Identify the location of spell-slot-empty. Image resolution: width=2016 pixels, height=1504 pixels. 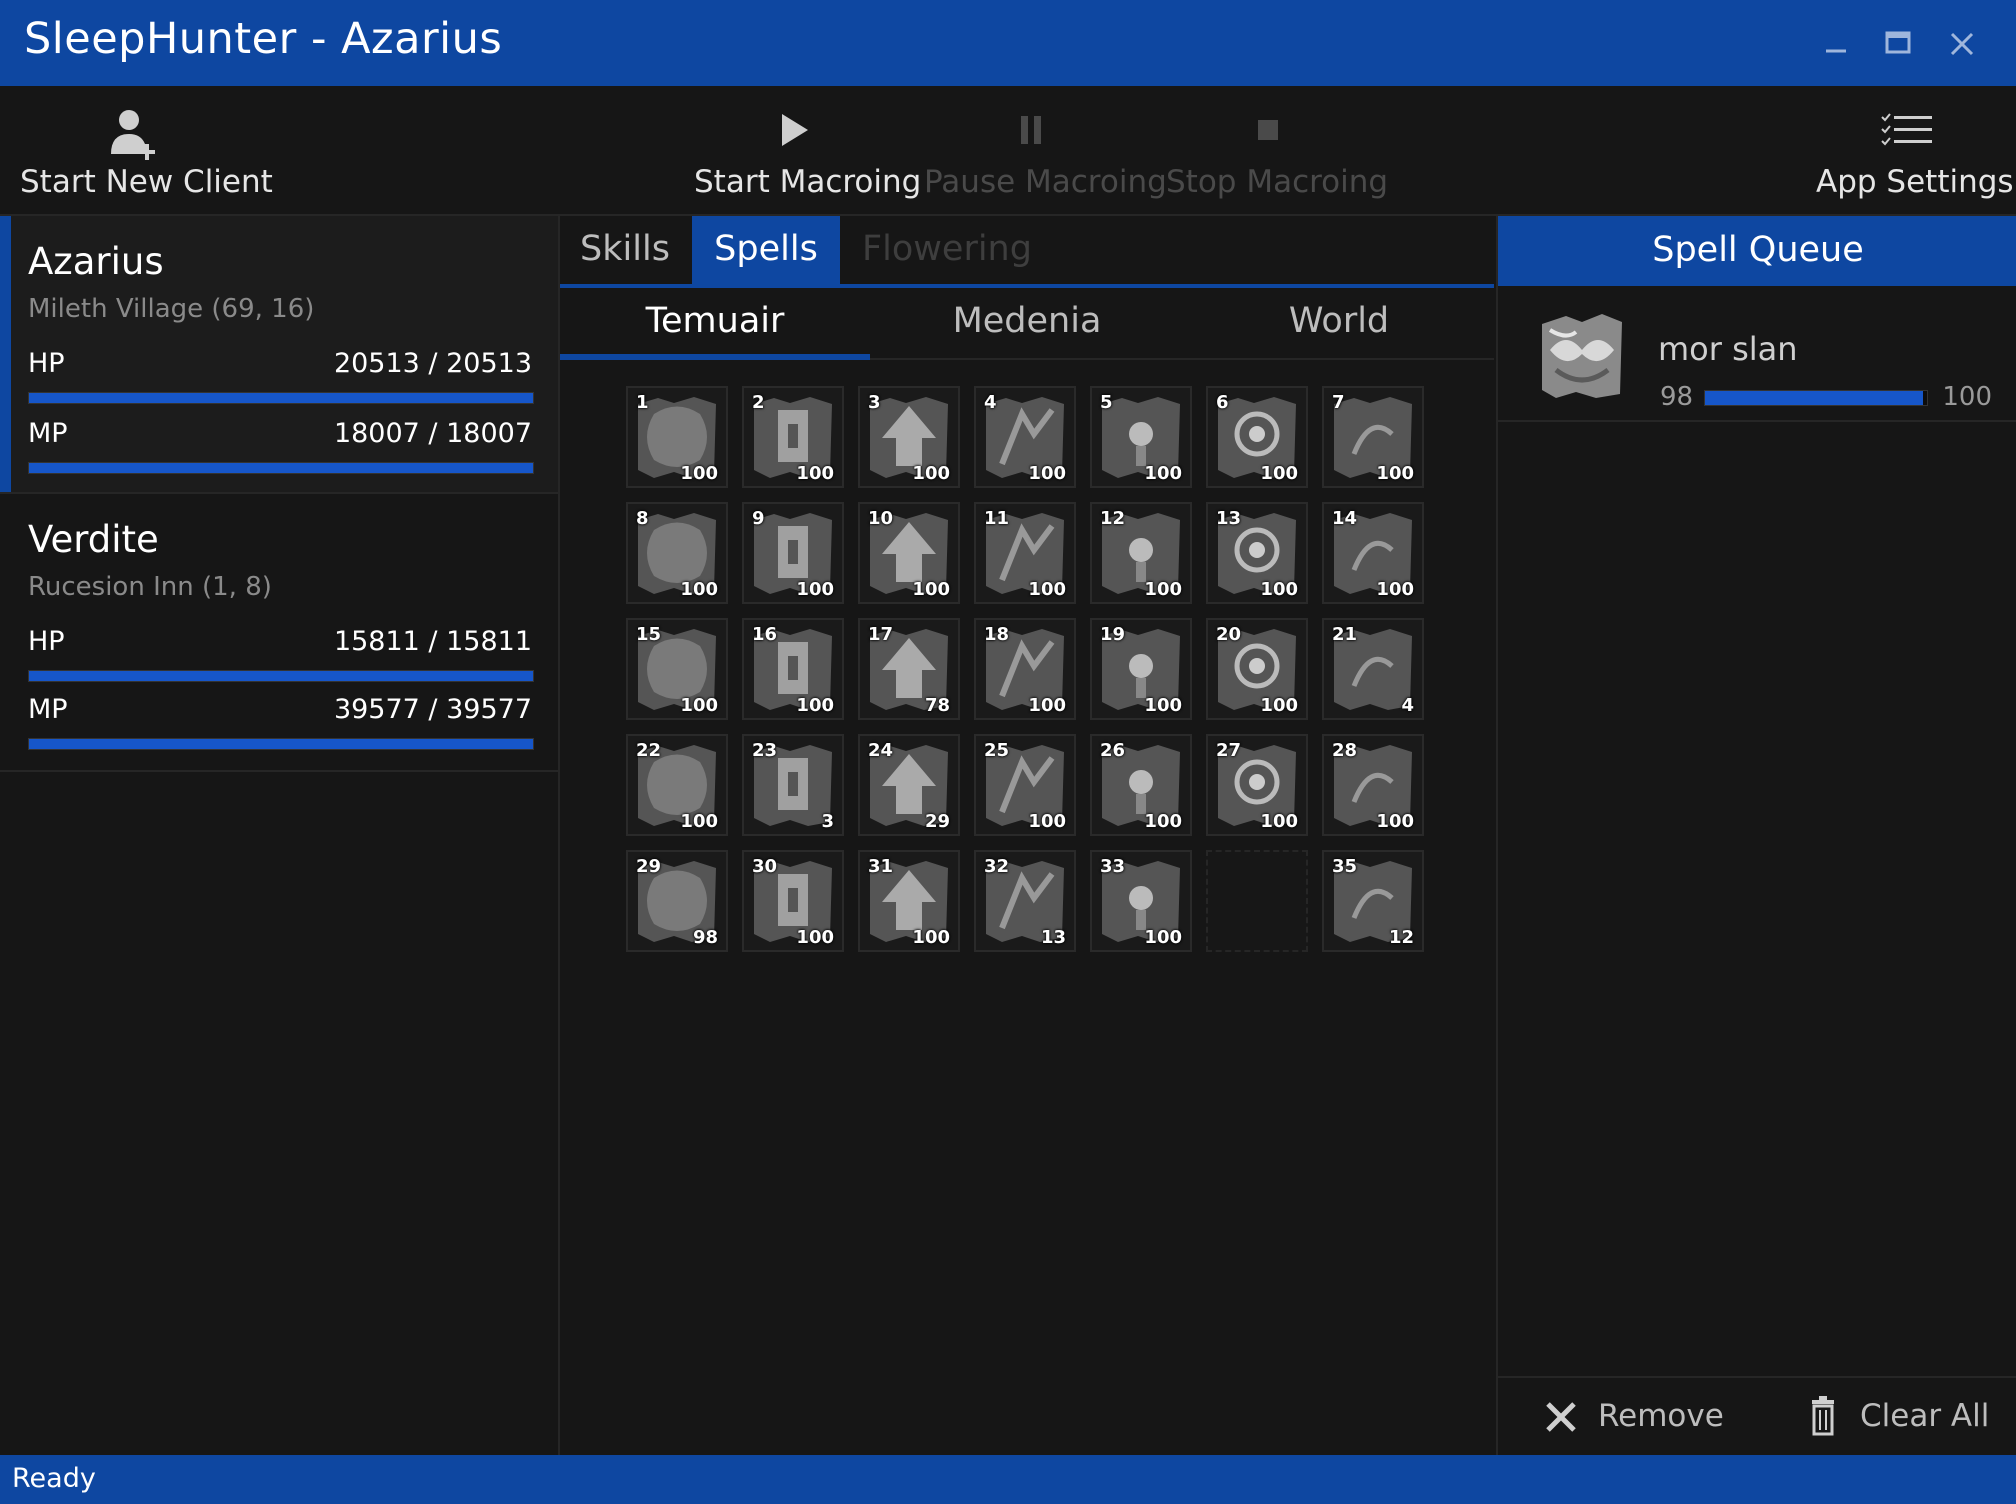
(1257, 901).